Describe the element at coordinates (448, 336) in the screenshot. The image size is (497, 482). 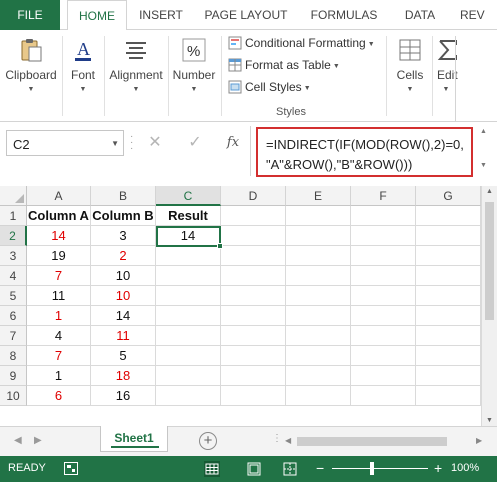
I see `cell-g7` at that location.